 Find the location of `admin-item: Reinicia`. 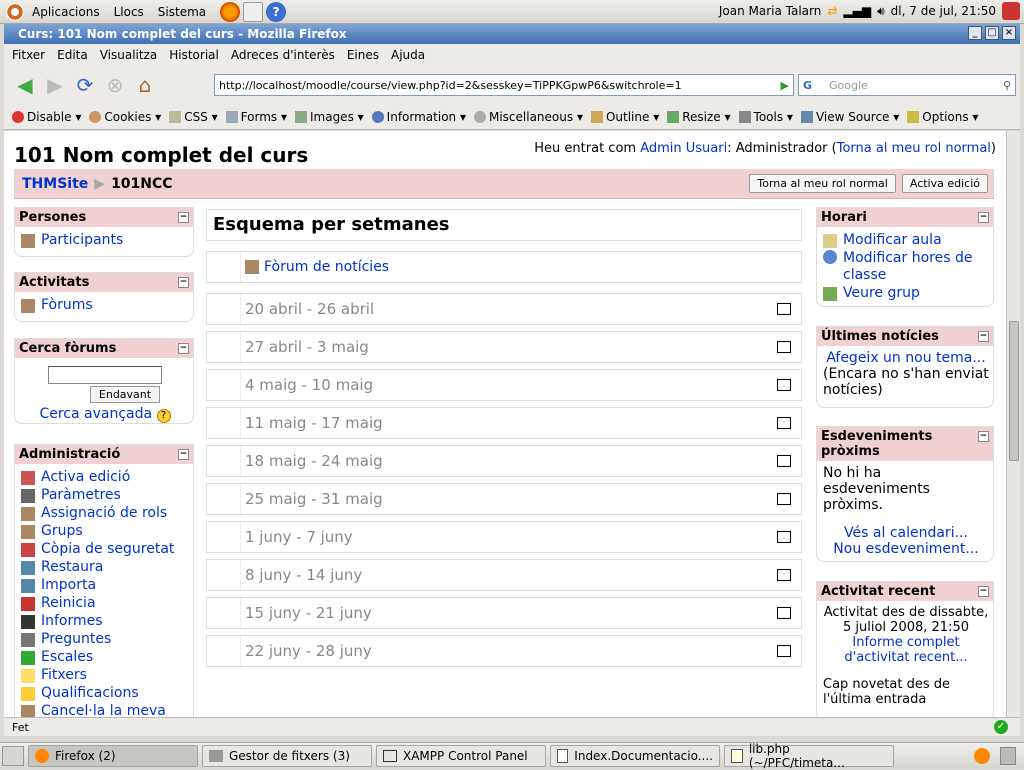

admin-item: Reinicia is located at coordinates (105, 603).